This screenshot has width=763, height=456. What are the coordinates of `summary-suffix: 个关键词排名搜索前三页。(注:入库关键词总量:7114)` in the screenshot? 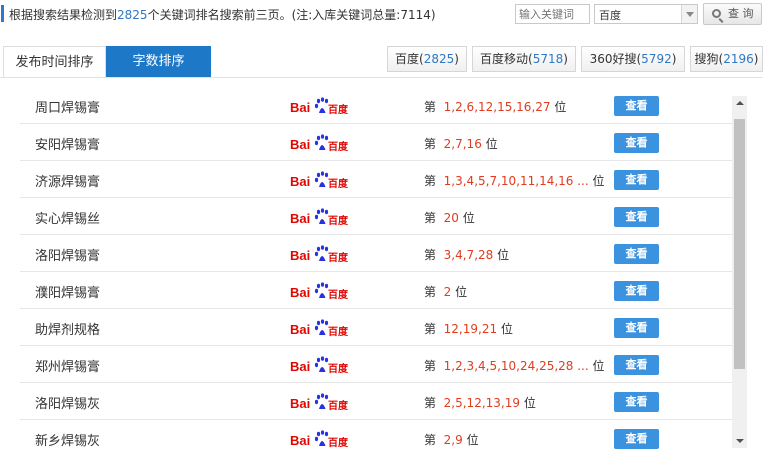 It's located at (291, 15).